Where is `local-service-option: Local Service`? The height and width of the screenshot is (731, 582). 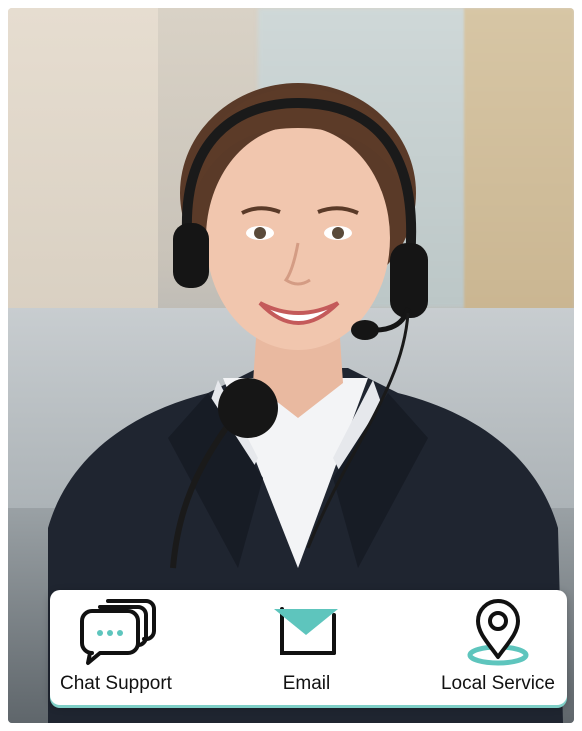
local-service-option: Local Service is located at coordinates (498, 645).